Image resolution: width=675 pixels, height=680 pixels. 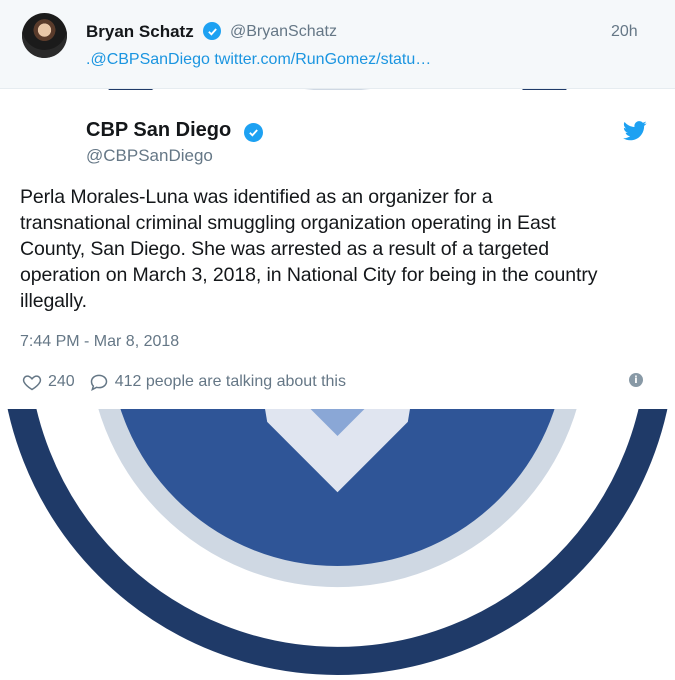 What do you see at coordinates (32, 382) in the screenshot?
I see `heart-icon` at bounding box center [32, 382].